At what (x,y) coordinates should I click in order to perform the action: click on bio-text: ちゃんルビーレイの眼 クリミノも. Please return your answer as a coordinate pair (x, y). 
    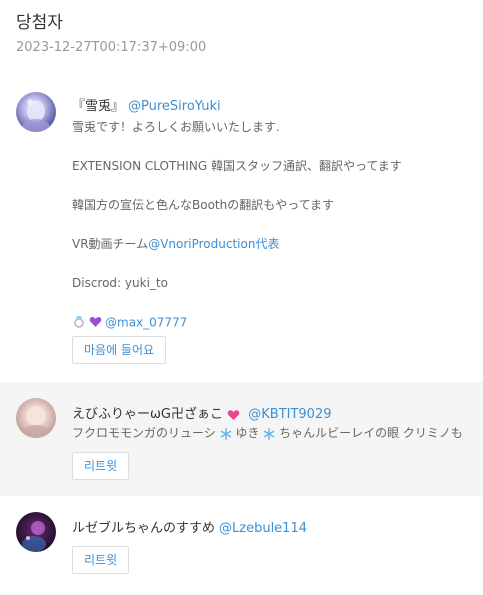
    Looking at the image, I should click on (371, 433).